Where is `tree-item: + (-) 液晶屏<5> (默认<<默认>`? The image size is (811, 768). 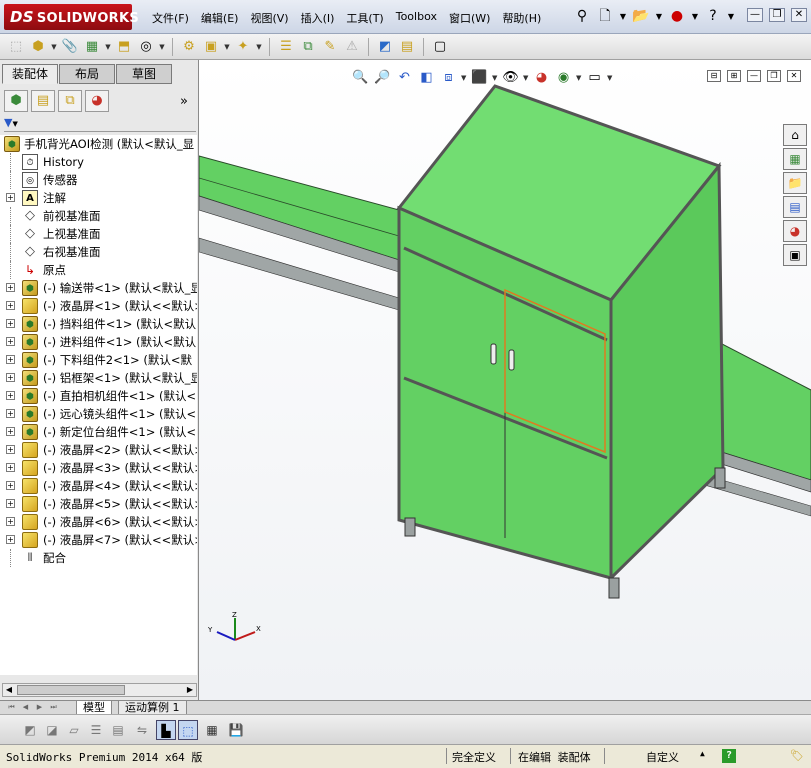 tree-item: + (-) 液晶屏<5> (默认<<默认> is located at coordinates (98, 504).